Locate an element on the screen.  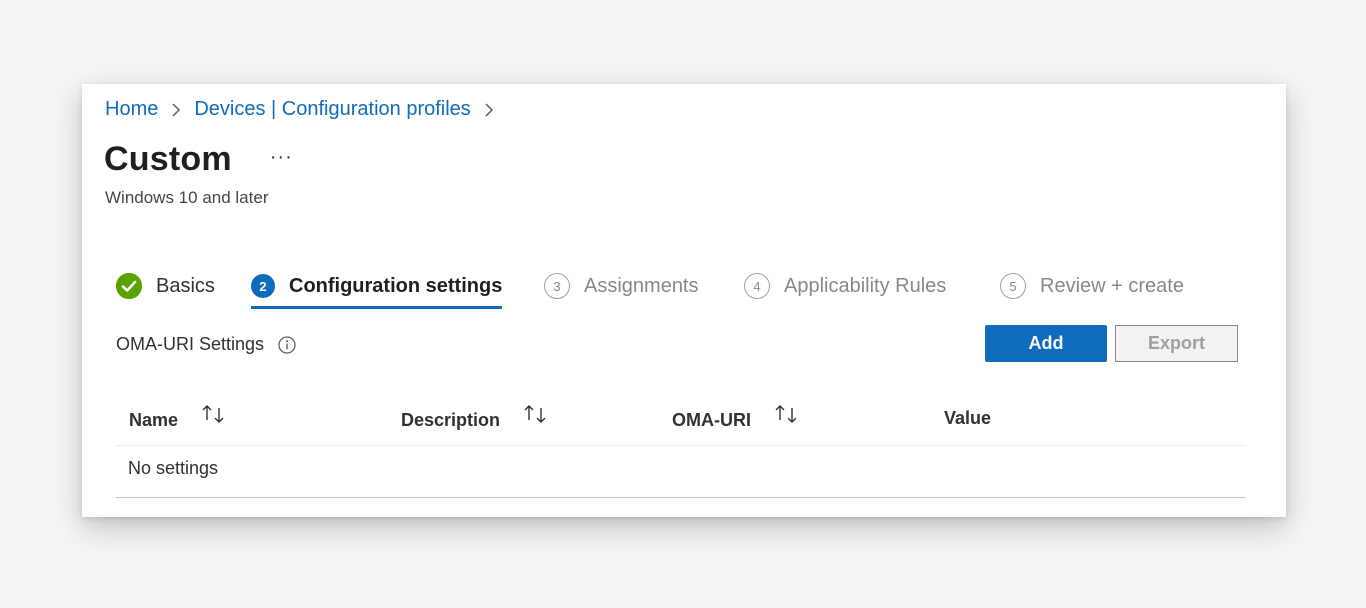
step-basics: Basics is located at coordinates (165, 286).